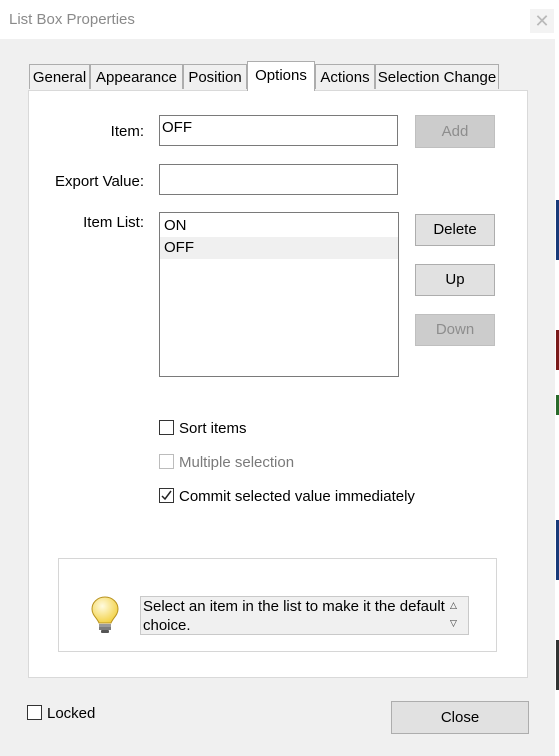 The image size is (559, 756). I want to click on locked-checkbox, so click(34, 712).